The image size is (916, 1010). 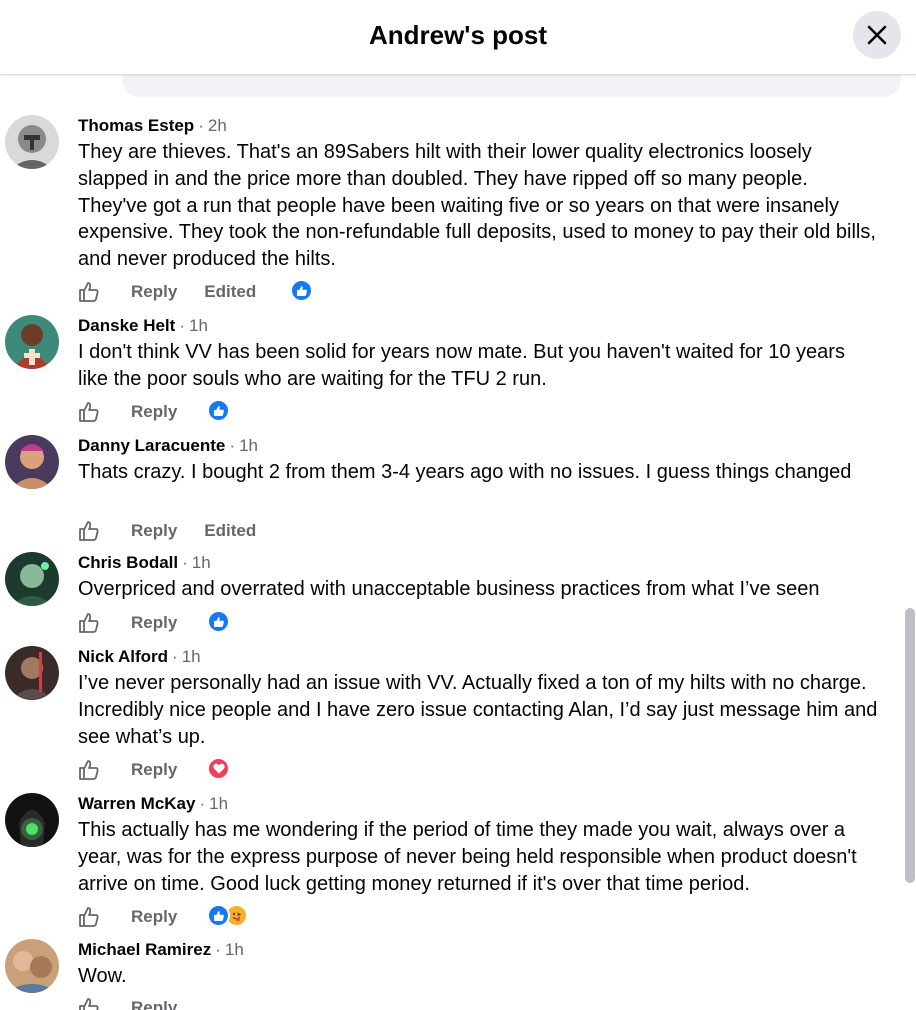 I want to click on comment-author: Danny Laracuente, so click(x=151, y=445).